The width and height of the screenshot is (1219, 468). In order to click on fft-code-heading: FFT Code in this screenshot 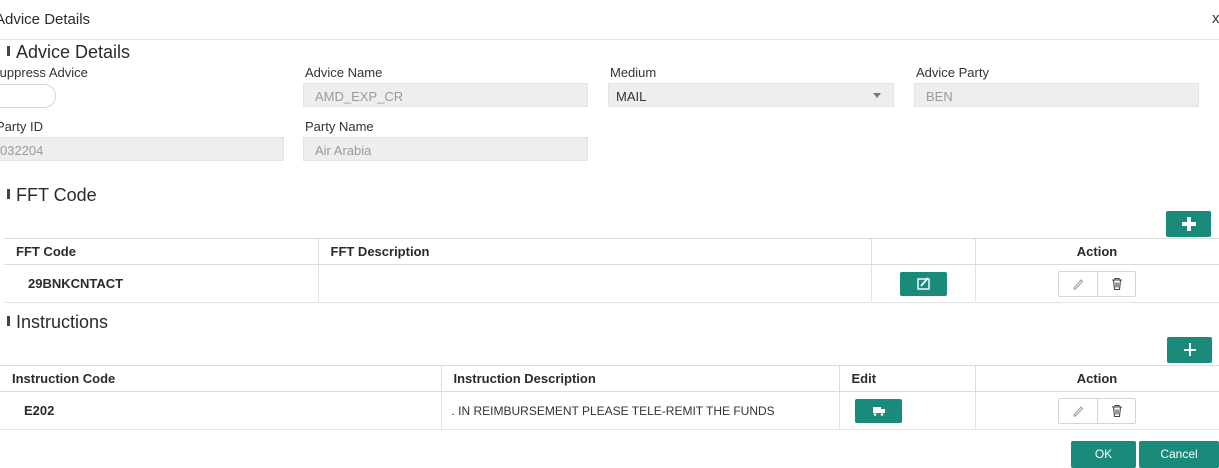, I will do `click(52, 195)`.